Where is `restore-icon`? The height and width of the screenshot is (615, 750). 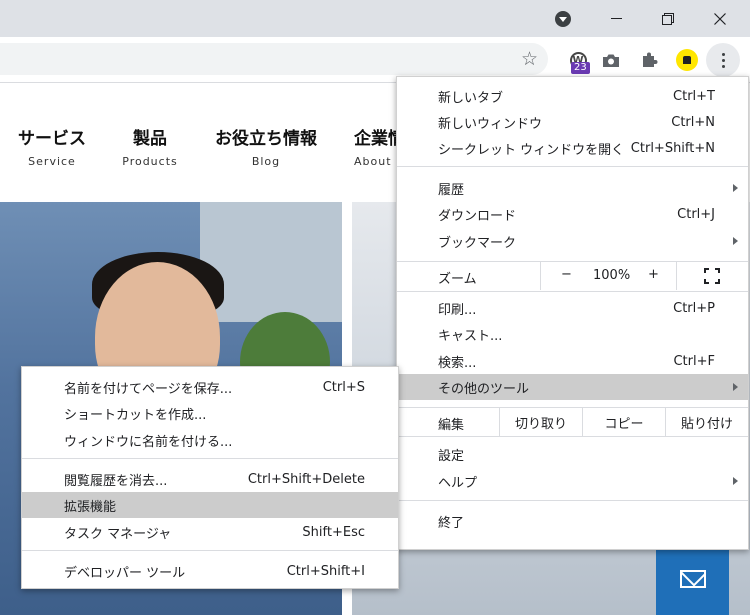 restore-icon is located at coordinates (668, 18).